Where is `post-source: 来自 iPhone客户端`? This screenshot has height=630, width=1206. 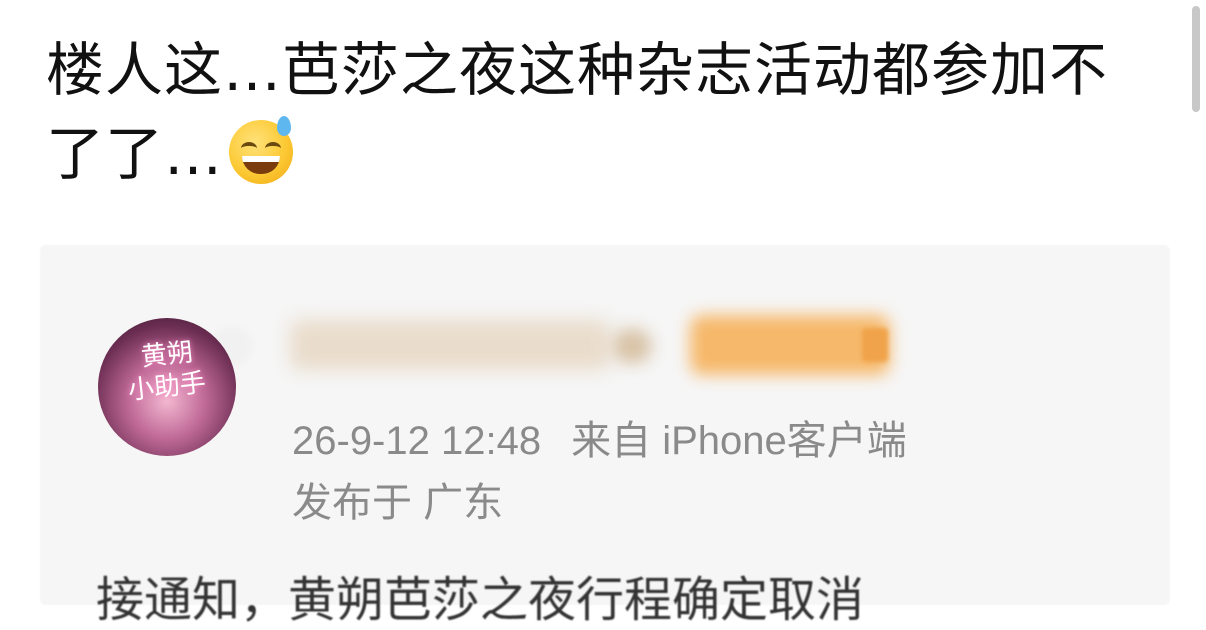 post-source: 来自 iPhone客户端 is located at coordinates (739, 441).